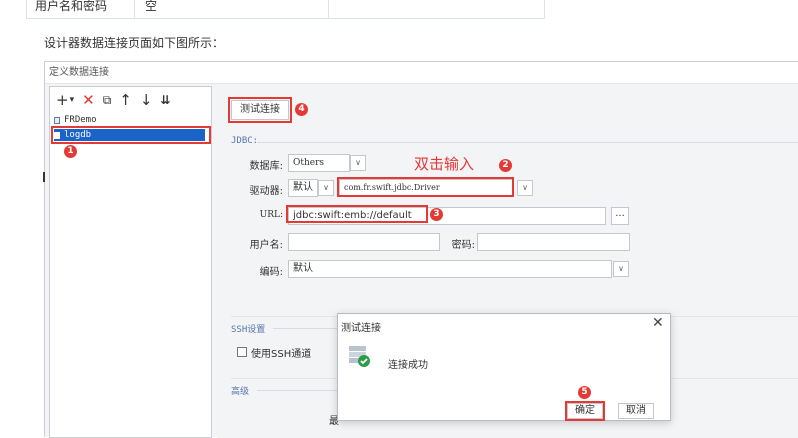 This screenshot has height=438, width=798. Describe the element at coordinates (242, 352) in the screenshot. I see `ssh-checkbox` at that location.